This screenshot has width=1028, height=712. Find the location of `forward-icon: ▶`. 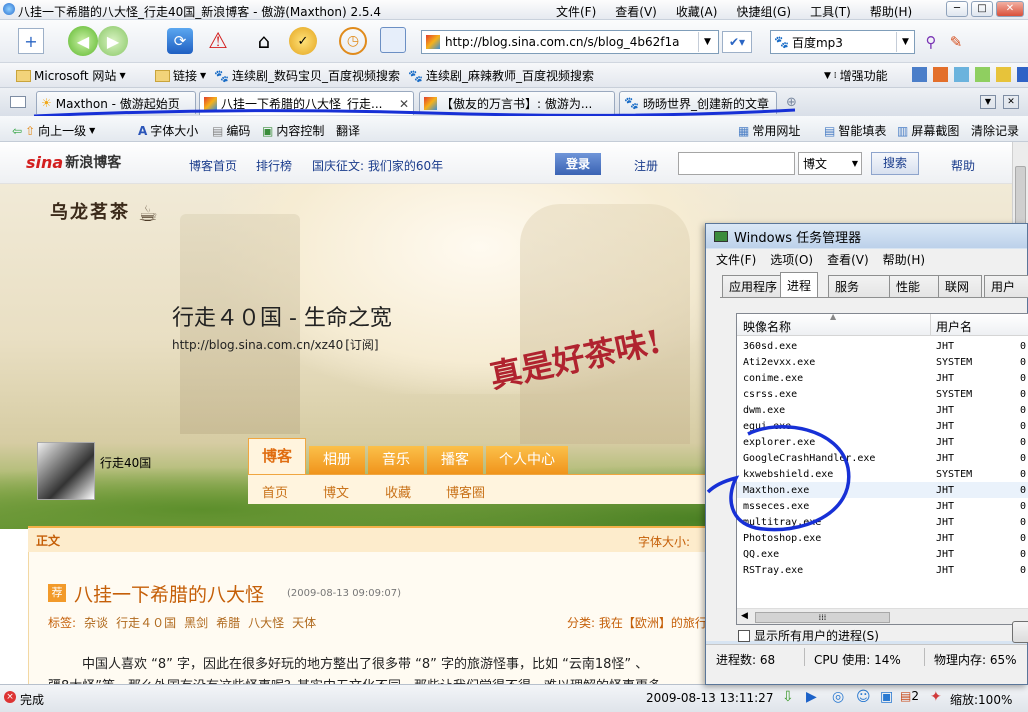

forward-icon: ▶ is located at coordinates (113, 41).